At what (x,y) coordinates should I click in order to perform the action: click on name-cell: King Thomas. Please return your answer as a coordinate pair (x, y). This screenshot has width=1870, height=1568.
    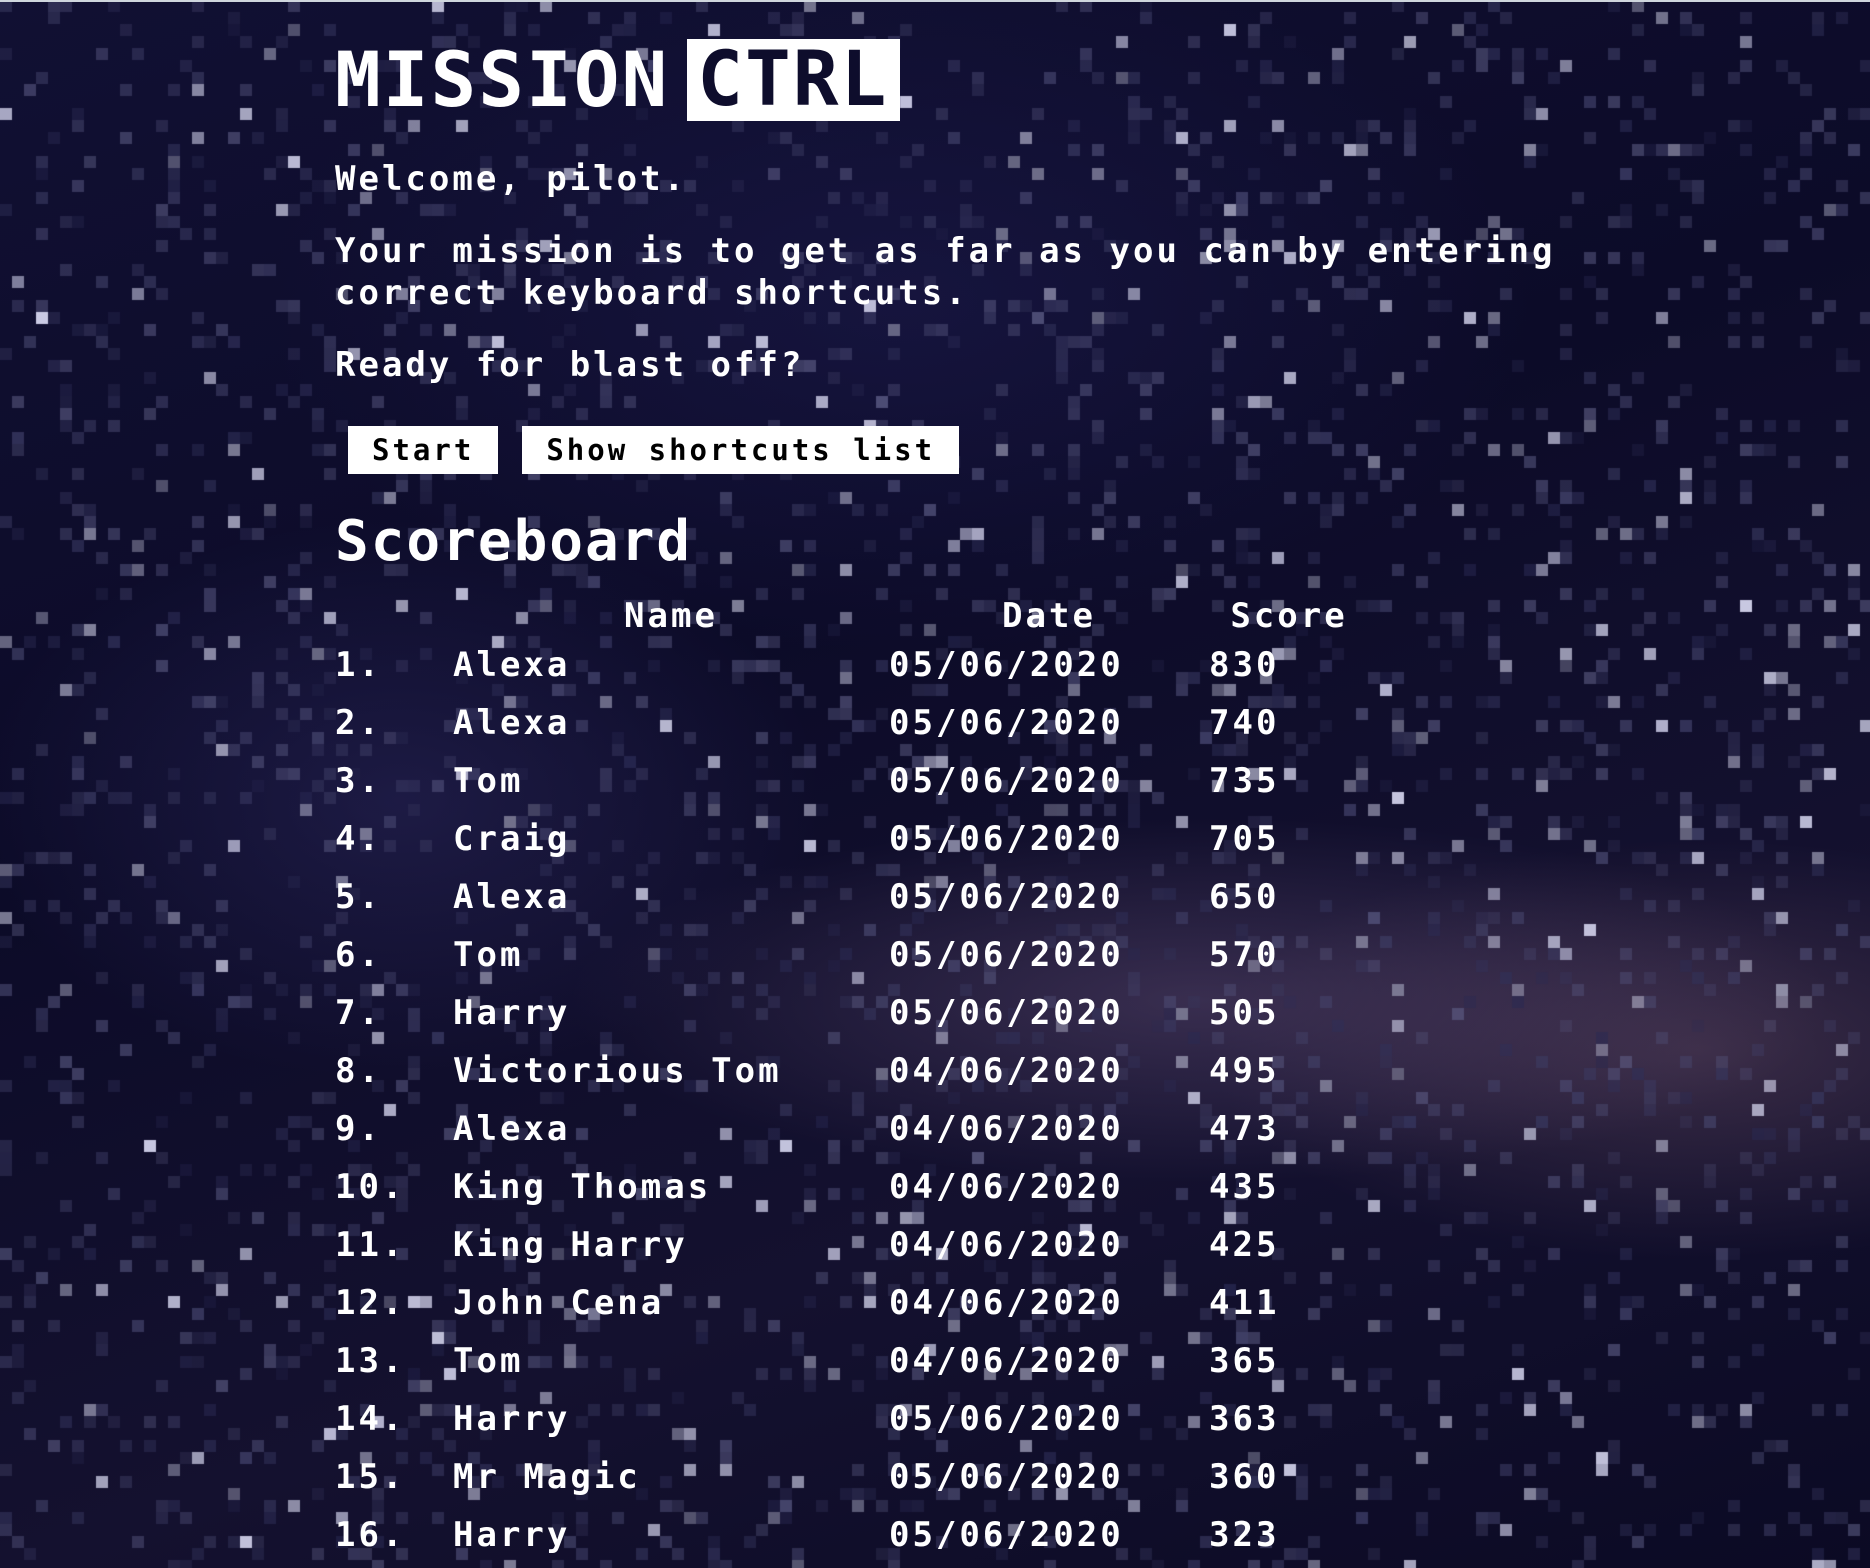
    Looking at the image, I should click on (582, 1187).